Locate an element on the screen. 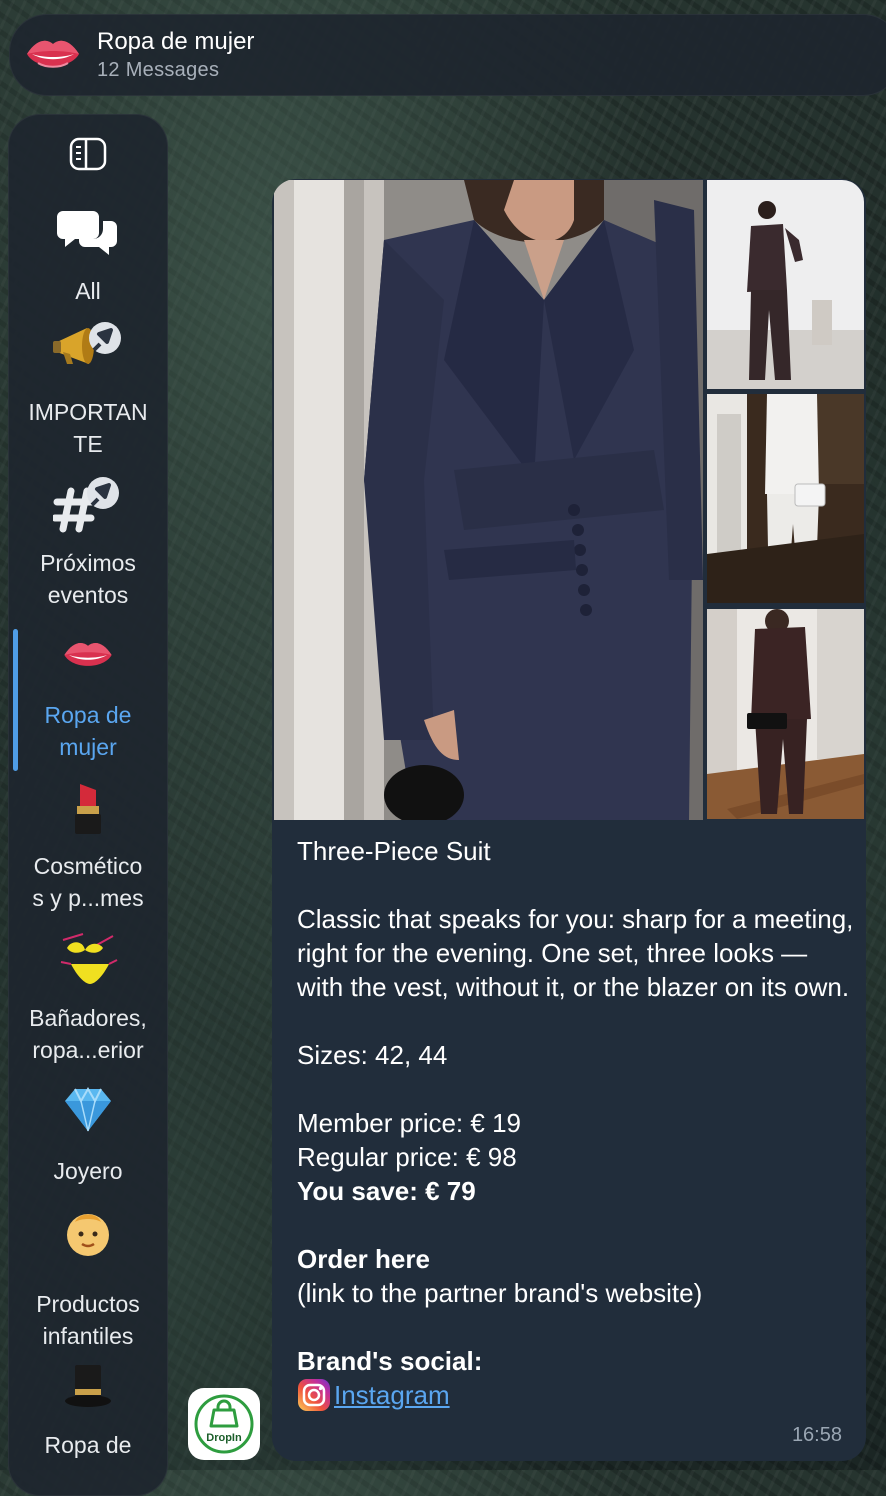  top-hat-icon is located at coordinates (88, 1386).